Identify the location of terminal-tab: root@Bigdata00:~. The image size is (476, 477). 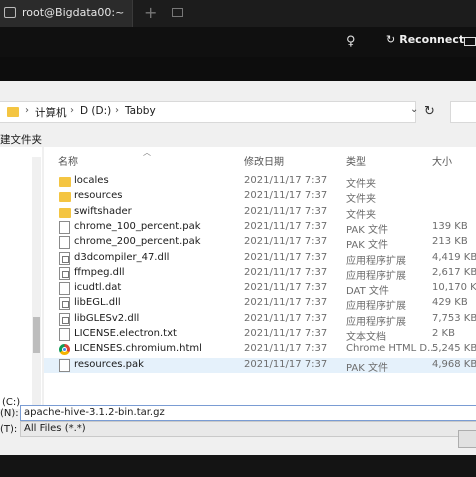
(66, 13).